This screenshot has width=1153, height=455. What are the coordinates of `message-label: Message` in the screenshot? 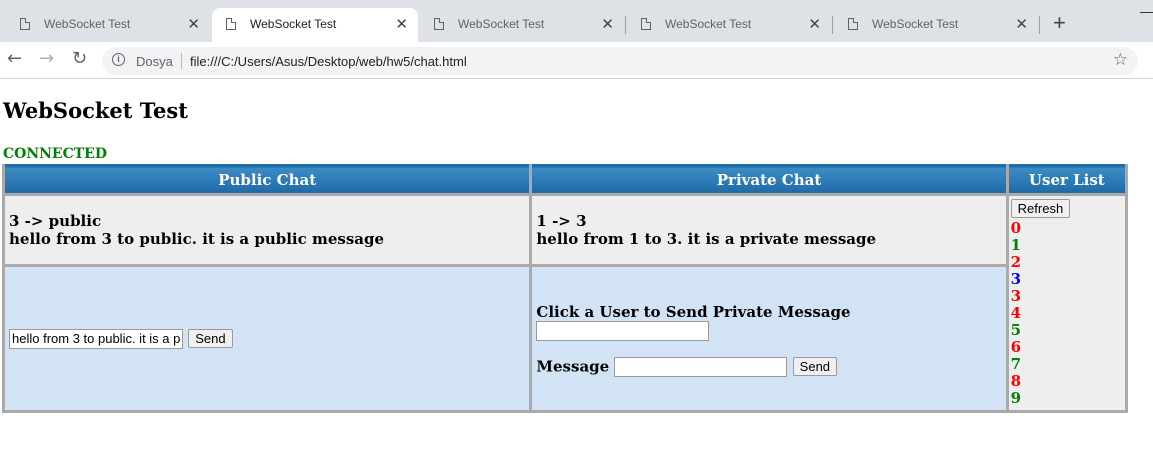 It's located at (573, 366).